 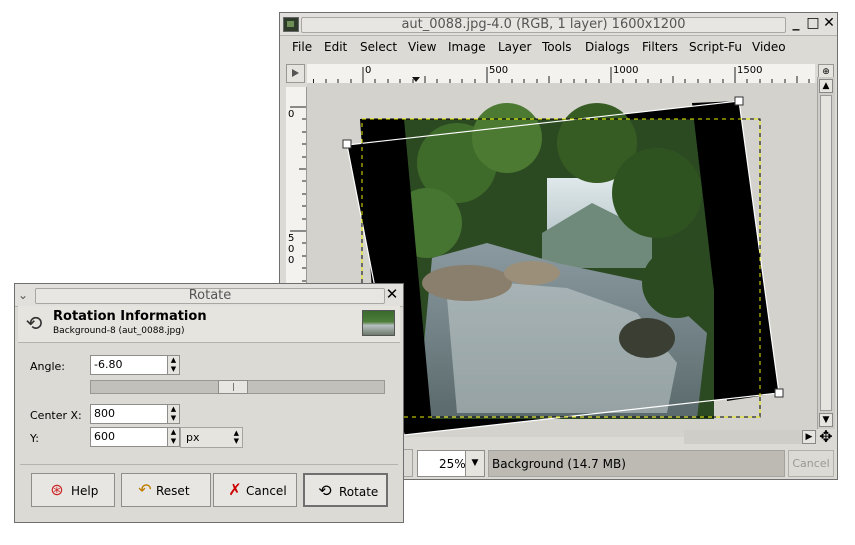 What do you see at coordinates (636, 463) in the screenshot?
I see `status-message: Background (14.7 MB)` at bounding box center [636, 463].